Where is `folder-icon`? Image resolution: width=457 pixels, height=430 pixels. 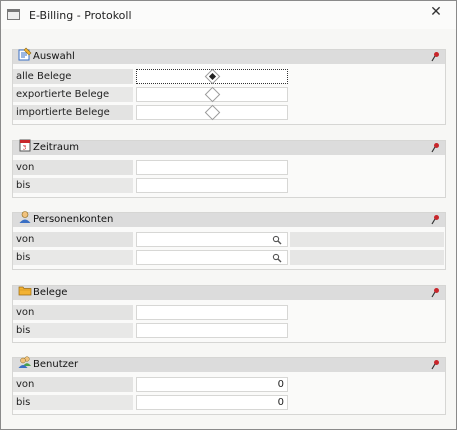 folder-icon is located at coordinates (25, 291).